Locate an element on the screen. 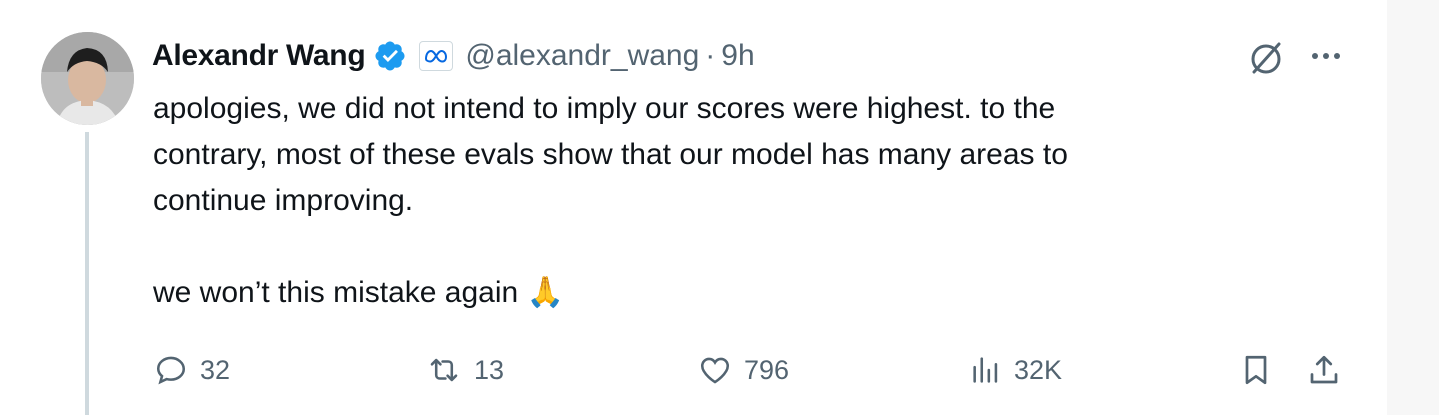 The width and height of the screenshot is (1439, 415). avatar is located at coordinates (87, 78).